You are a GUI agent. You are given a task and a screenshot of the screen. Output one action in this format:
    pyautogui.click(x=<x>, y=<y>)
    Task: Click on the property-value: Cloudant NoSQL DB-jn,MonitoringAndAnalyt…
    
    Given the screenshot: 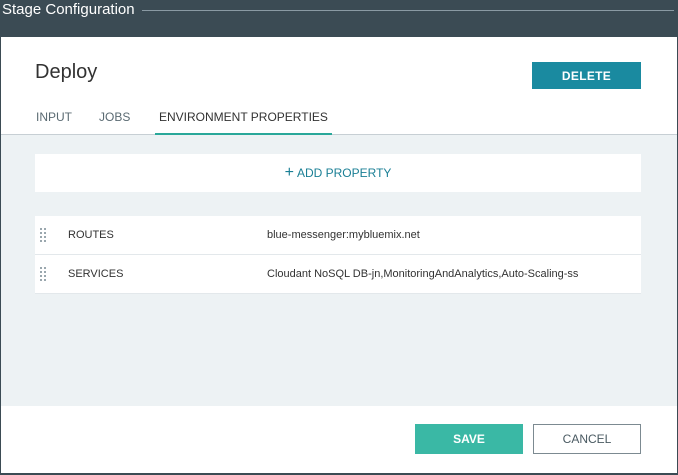 What is the action you would take?
    pyautogui.click(x=423, y=274)
    